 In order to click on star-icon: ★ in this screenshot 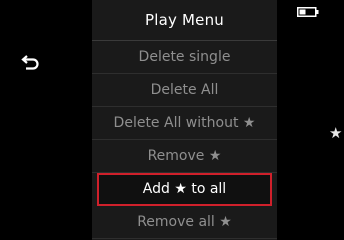, I will do `click(336, 133)`.